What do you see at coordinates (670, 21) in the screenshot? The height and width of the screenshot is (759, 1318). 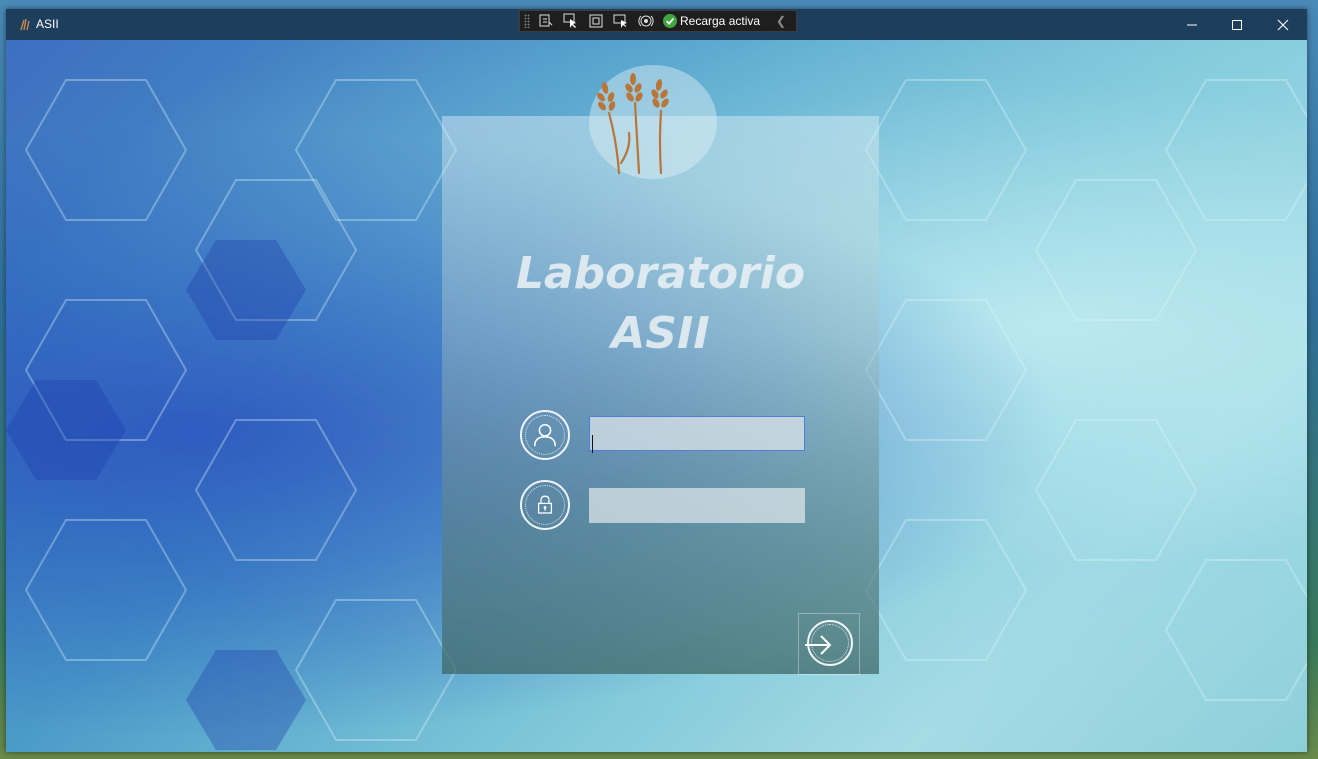 I see `check-circle-icon` at bounding box center [670, 21].